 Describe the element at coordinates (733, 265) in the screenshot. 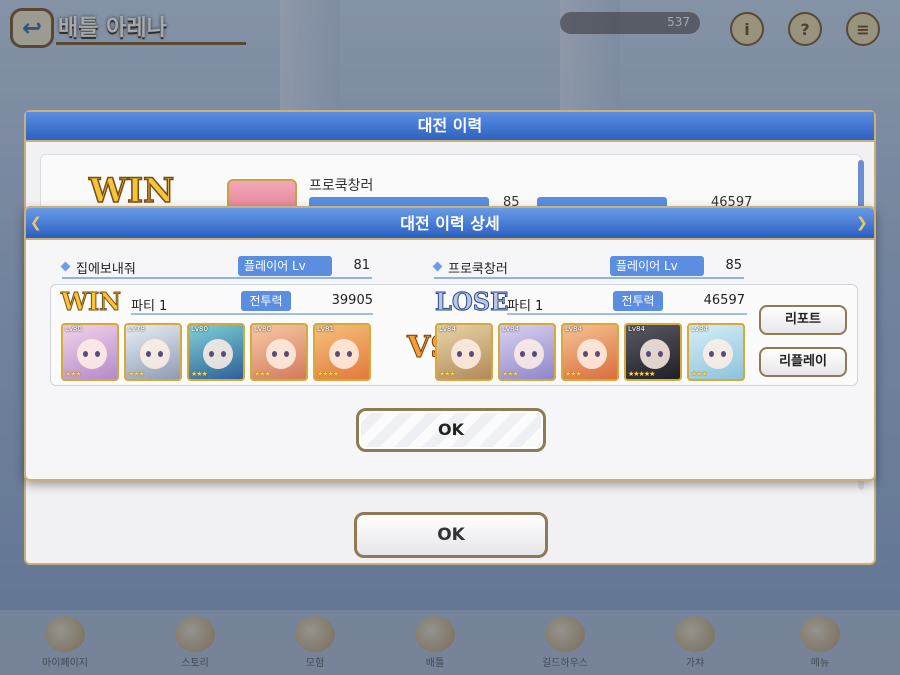

I see `right-level-value: 85` at that location.